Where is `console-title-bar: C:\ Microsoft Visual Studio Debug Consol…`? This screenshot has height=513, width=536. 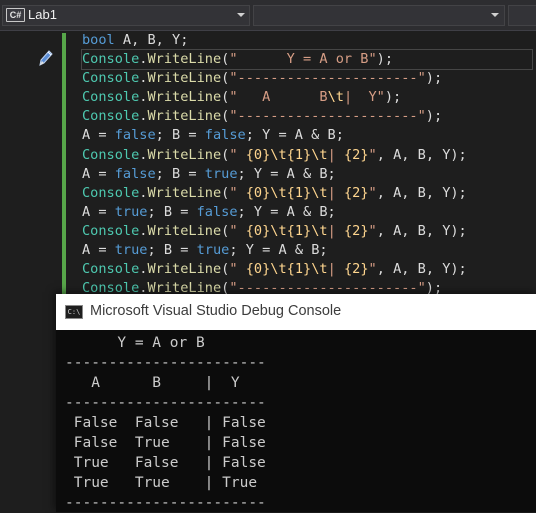 console-title-bar: C:\ Microsoft Visual Studio Debug Consol… is located at coordinates (296, 312).